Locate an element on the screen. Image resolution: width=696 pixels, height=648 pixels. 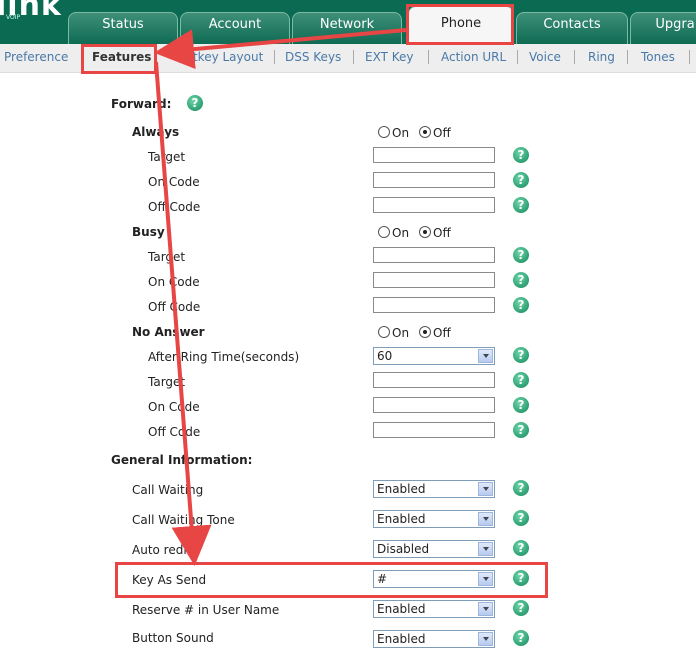
busy-on-code-label: On Code is located at coordinates (174, 282).